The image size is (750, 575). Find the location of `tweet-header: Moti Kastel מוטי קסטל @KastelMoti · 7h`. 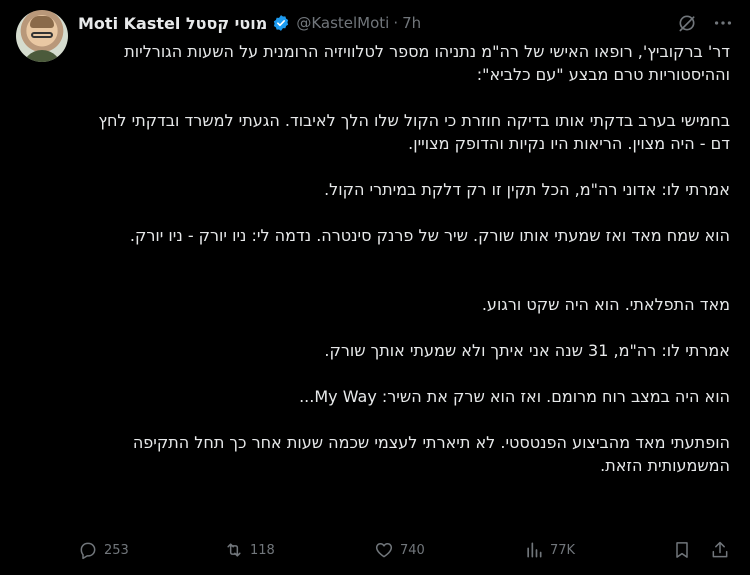

tweet-header: Moti Kastel מוטי קסטל @KastelMoti · 7h is located at coordinates (249, 23).